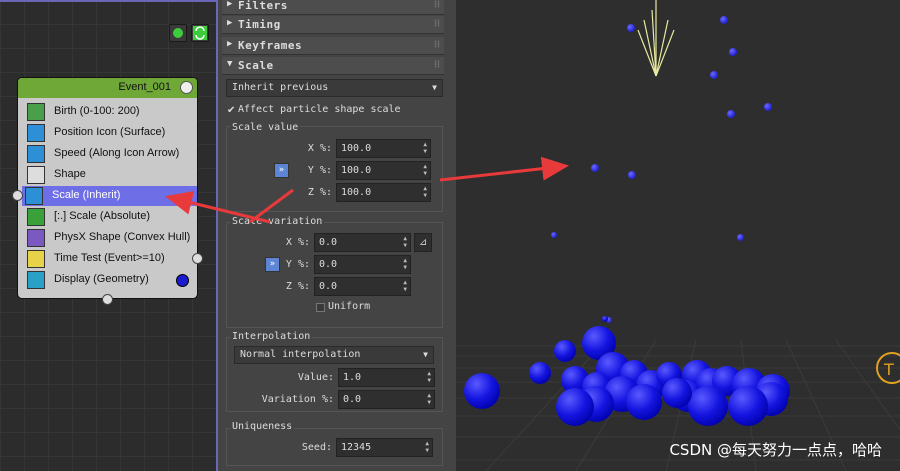 The image size is (900, 471). Describe the element at coordinates (333, 25) in the screenshot. I see `rollout-timing: ▶ Timing ⁞⁞` at that location.